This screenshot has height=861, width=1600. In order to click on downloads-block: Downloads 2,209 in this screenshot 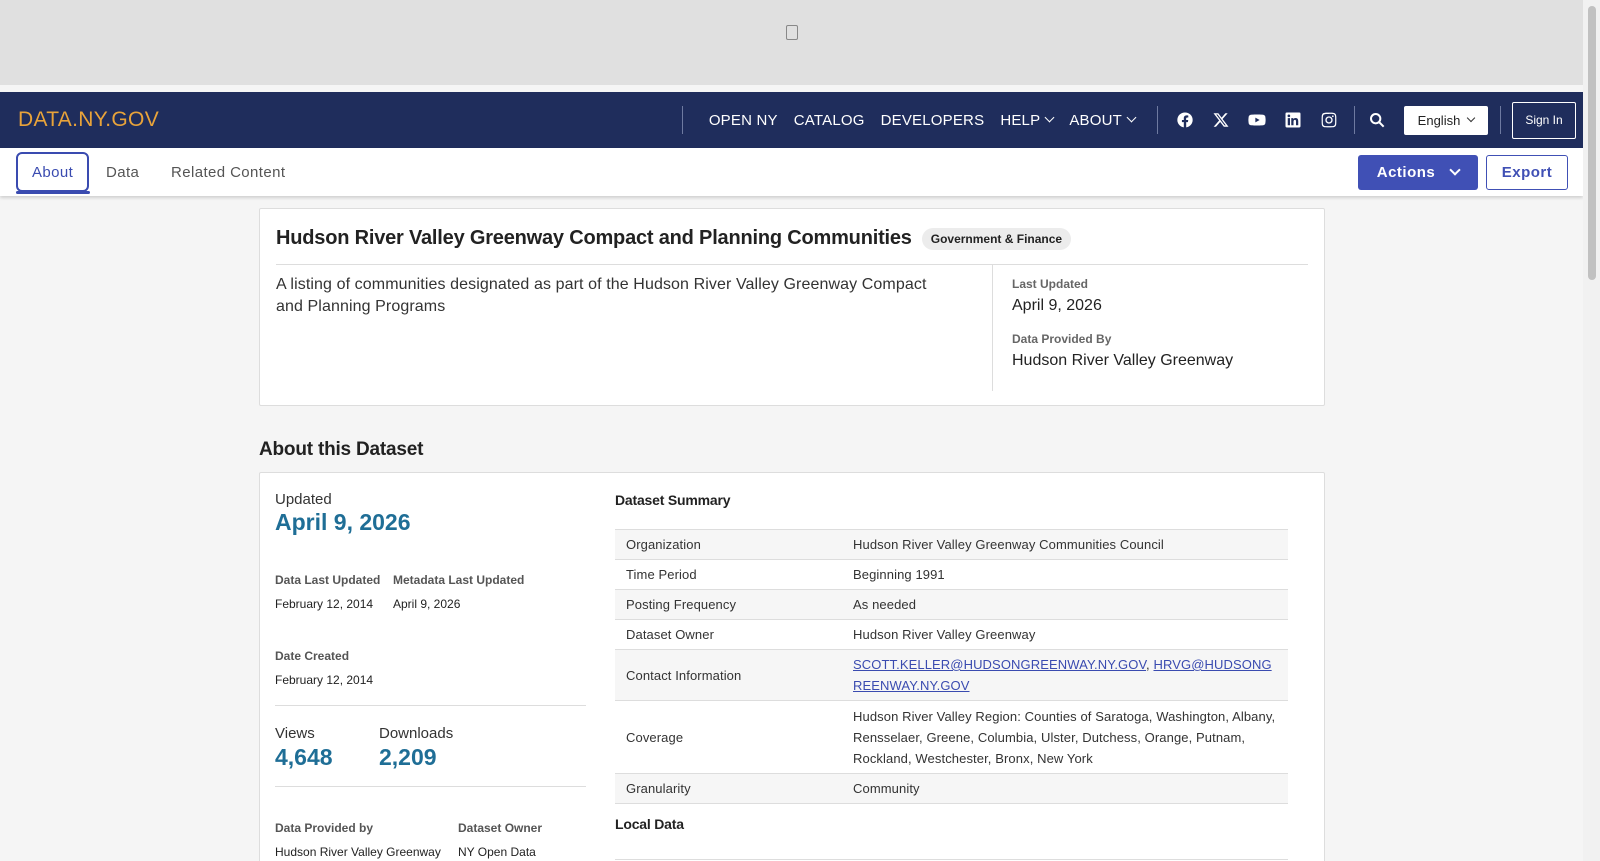, I will do `click(416, 748)`.